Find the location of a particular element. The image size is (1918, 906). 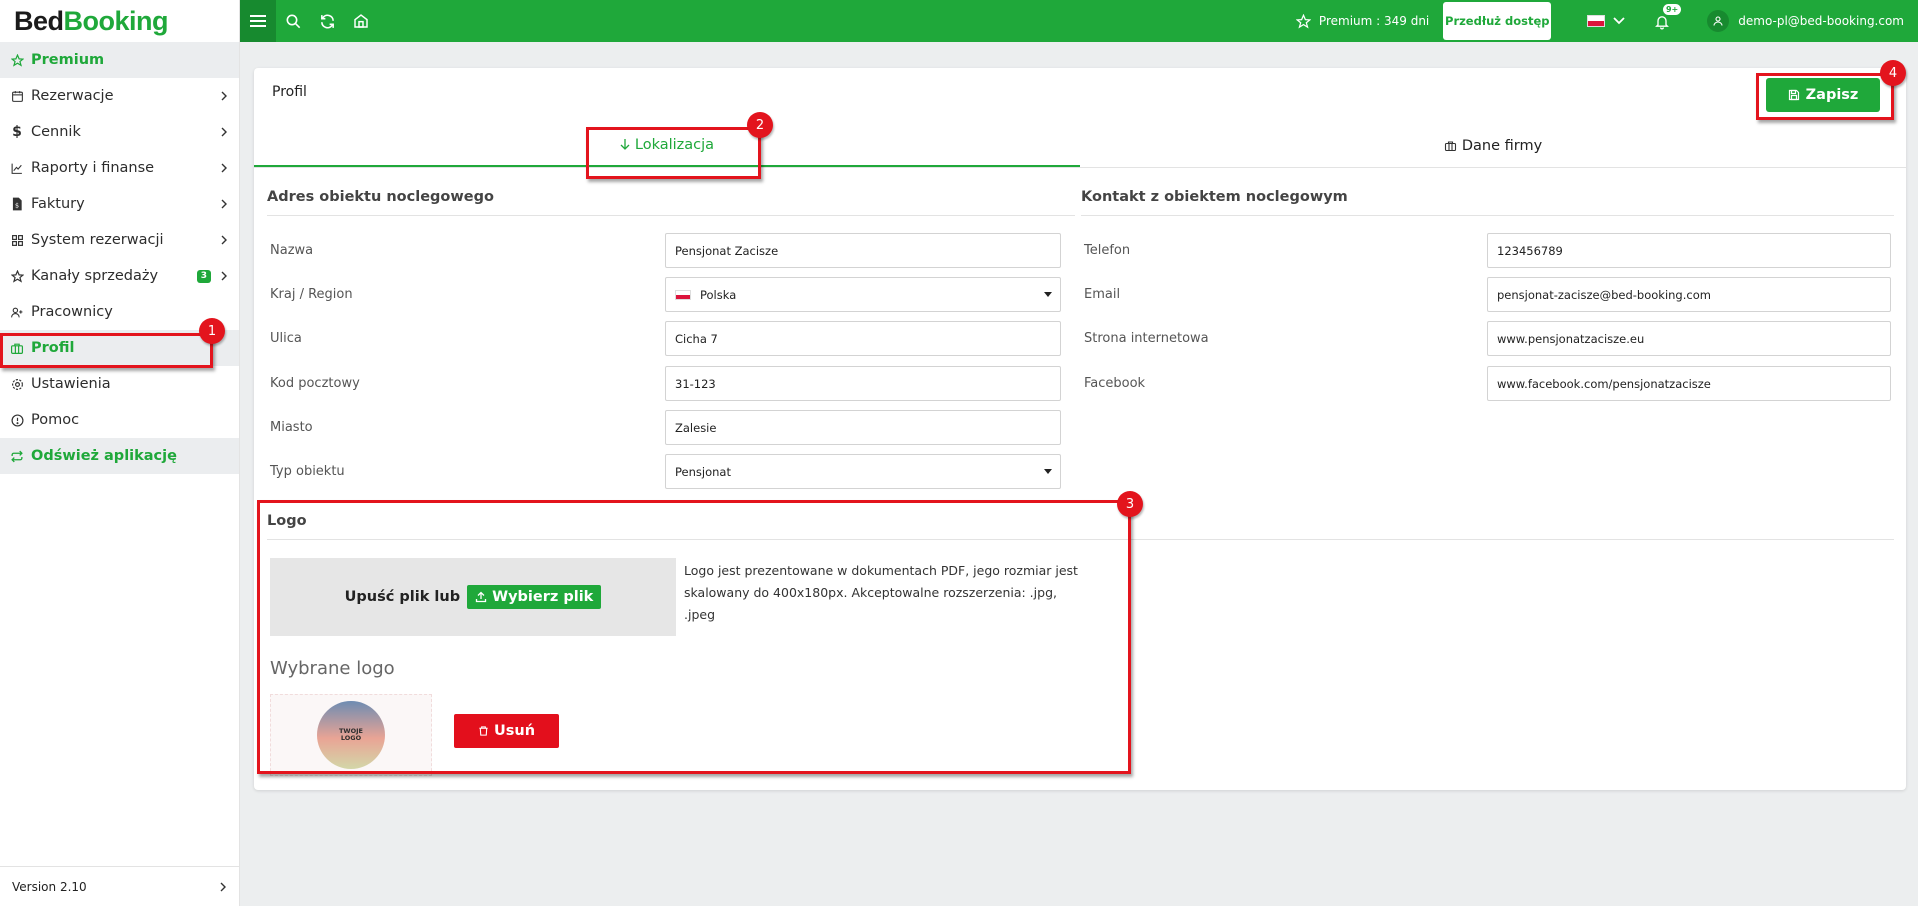

sidebar-item-premium: Premium is located at coordinates (119, 60).